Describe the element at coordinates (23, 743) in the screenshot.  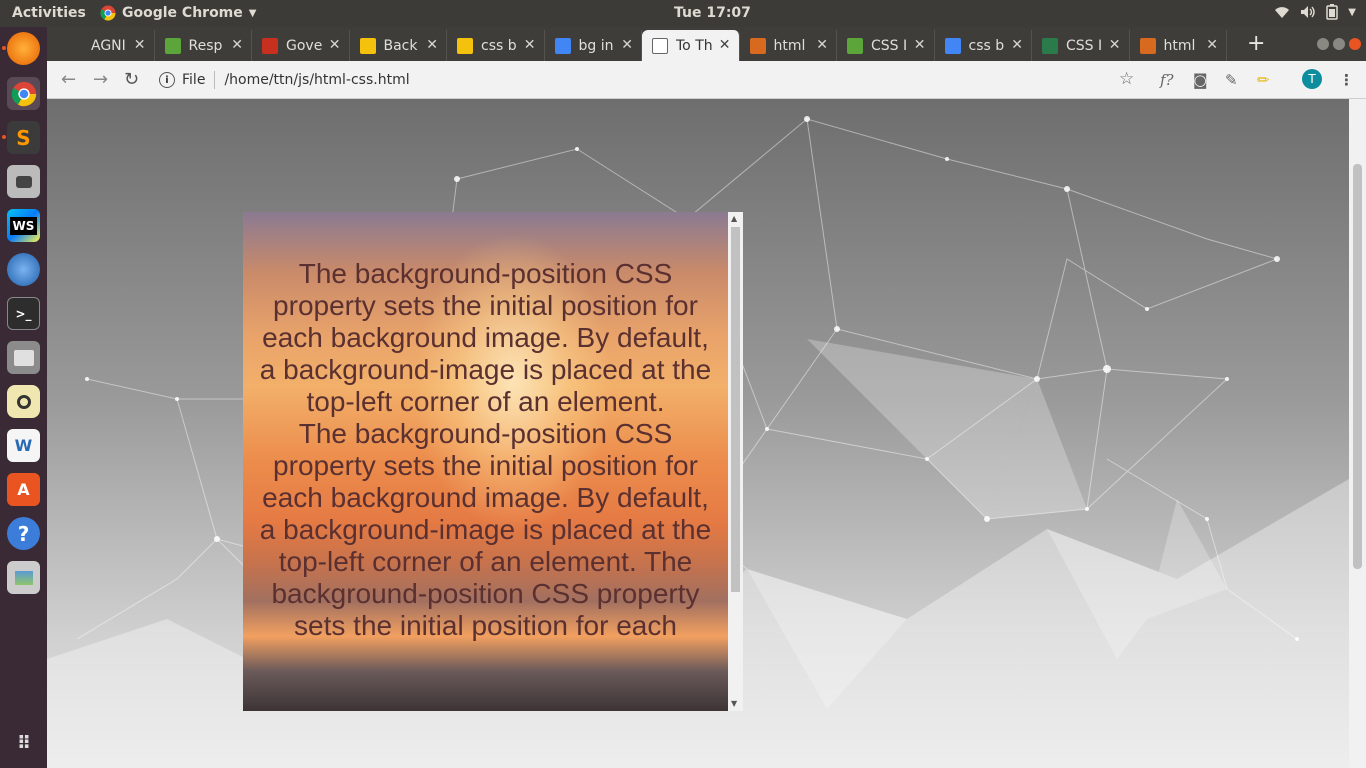
I see `show-applications-icon: ⠿` at that location.